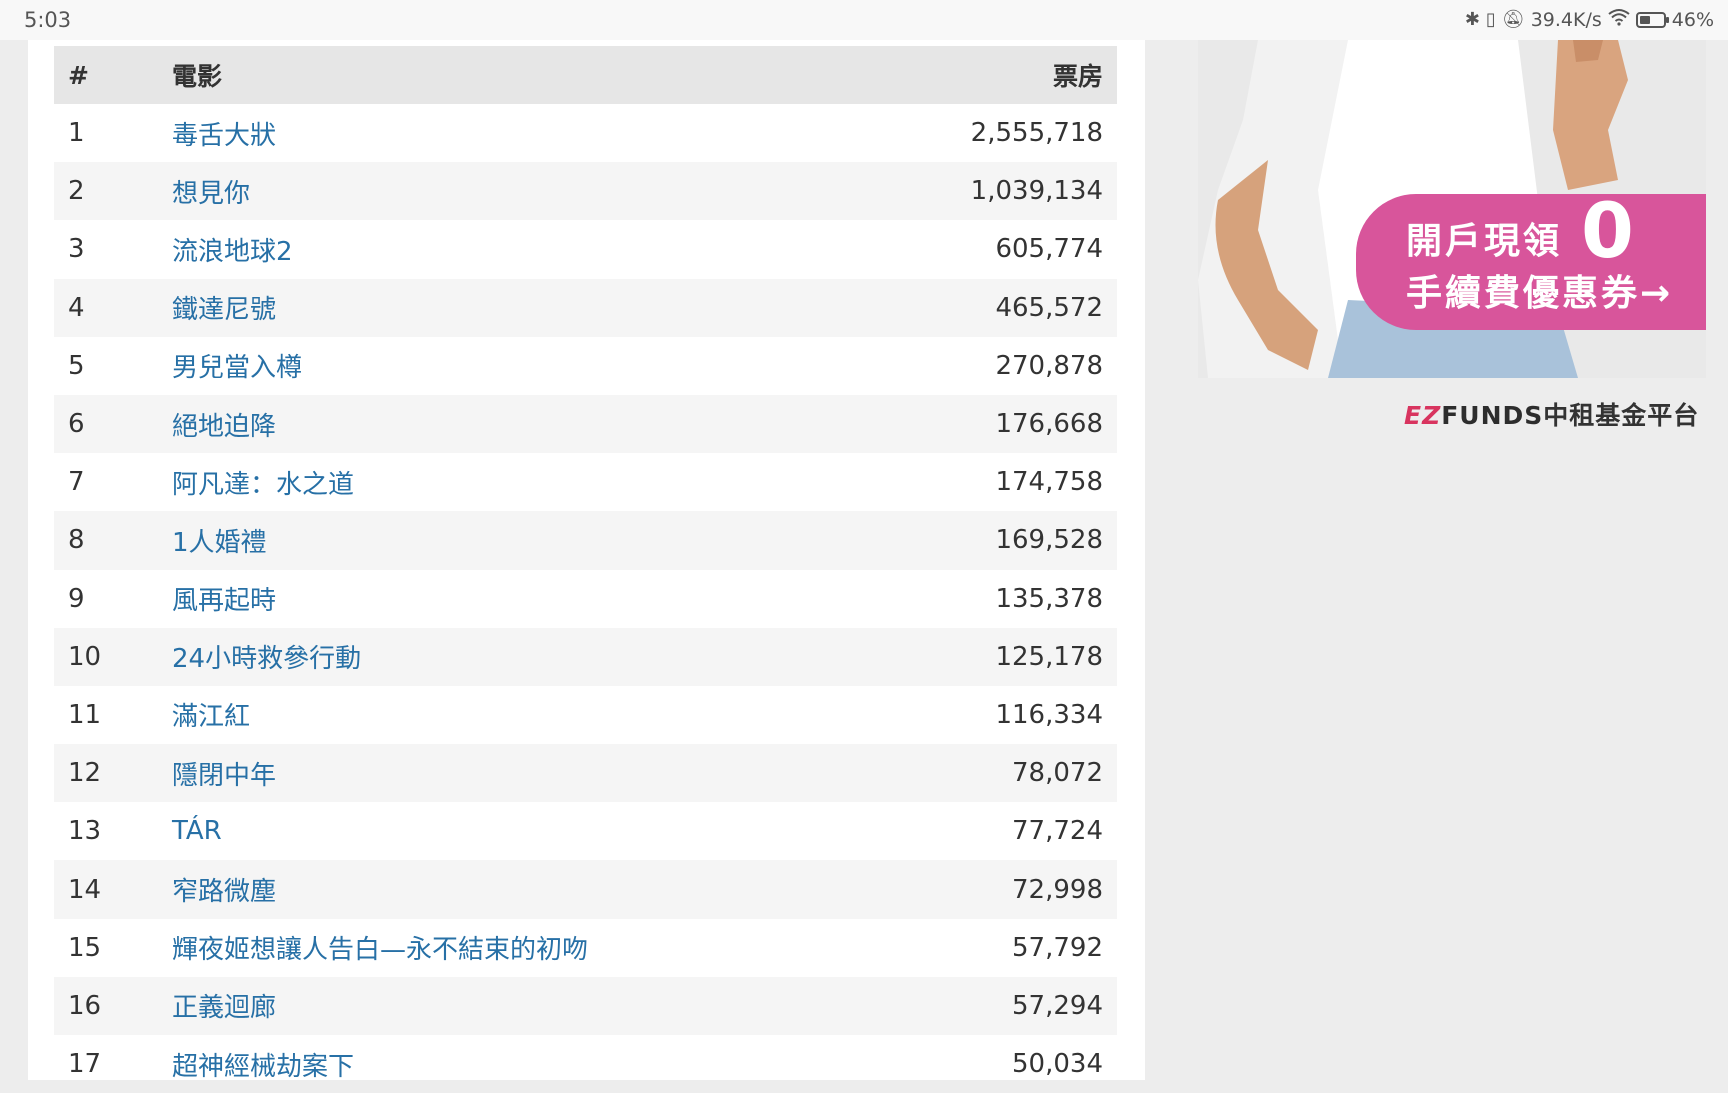 The width and height of the screenshot is (1728, 1093). Describe the element at coordinates (487, 424) in the screenshot. I see `row-title-cell: 絕地迫降` at that location.